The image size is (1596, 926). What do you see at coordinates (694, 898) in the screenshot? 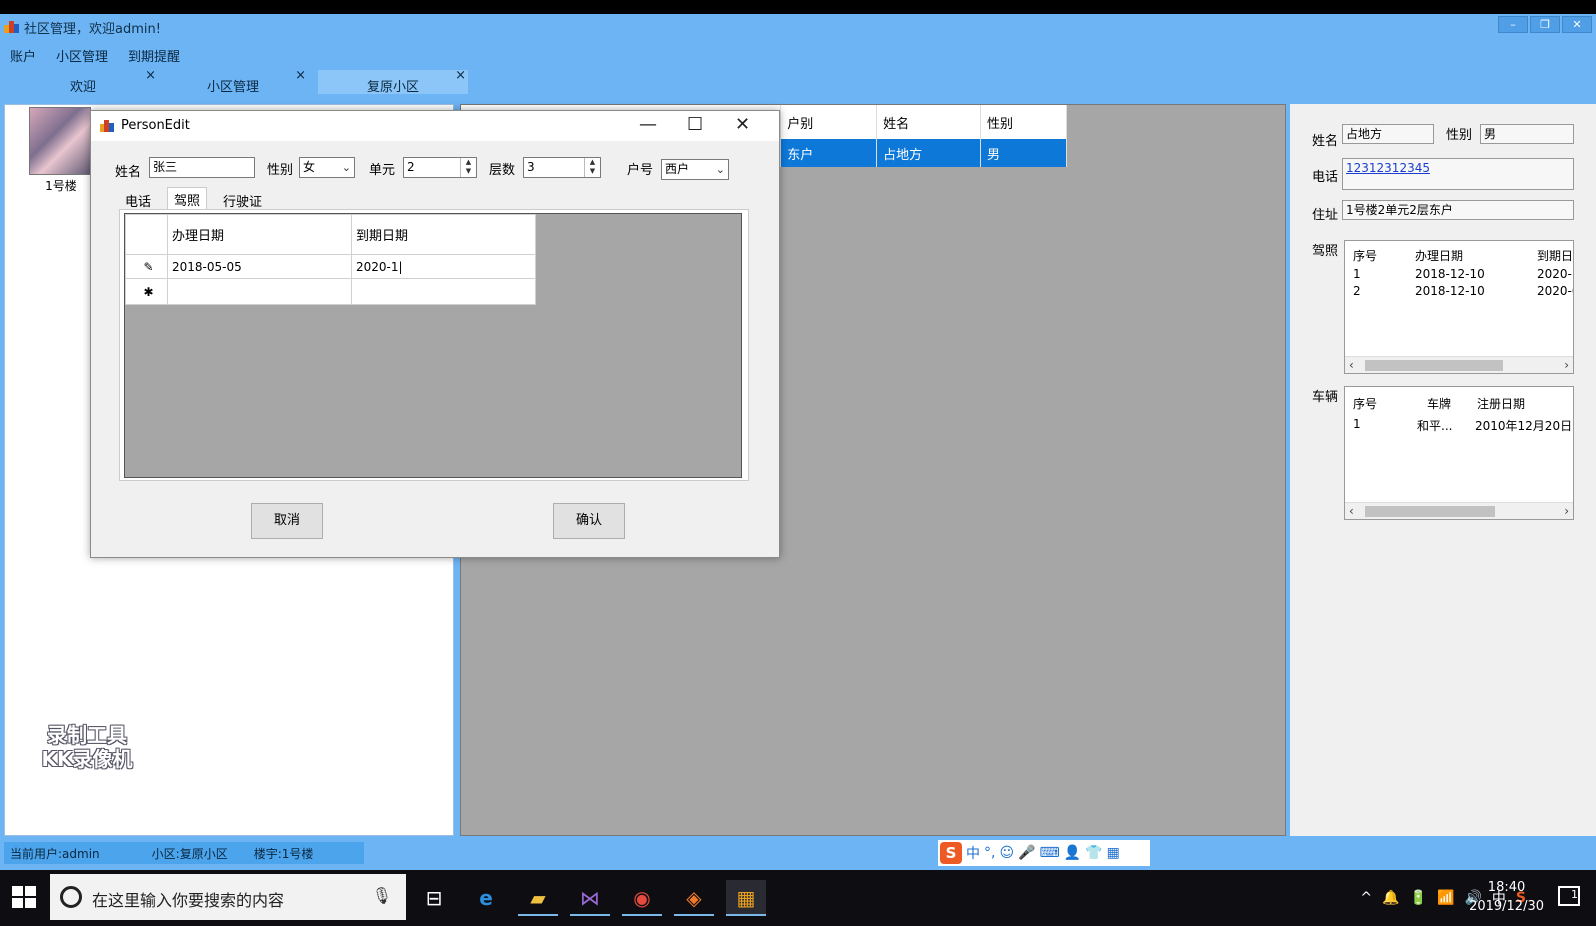
I see `recorder-app-icon: ◈` at bounding box center [694, 898].